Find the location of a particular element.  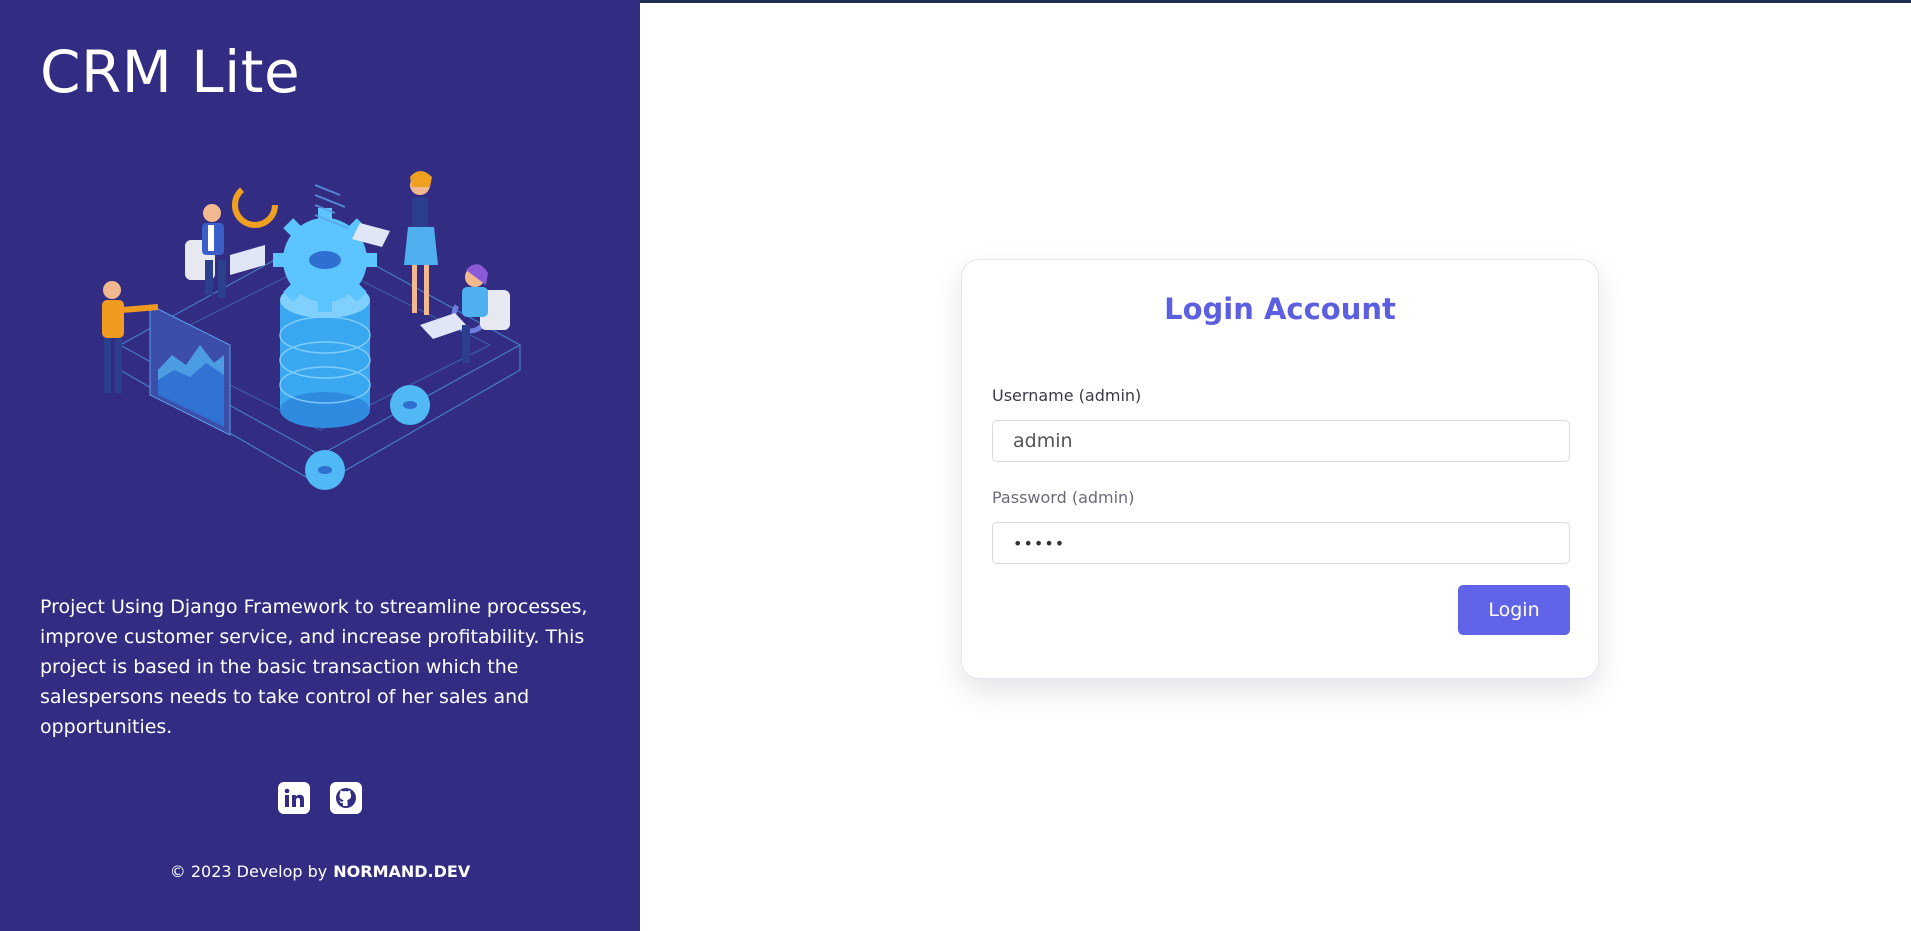

linkedin-link is located at coordinates (294, 798).